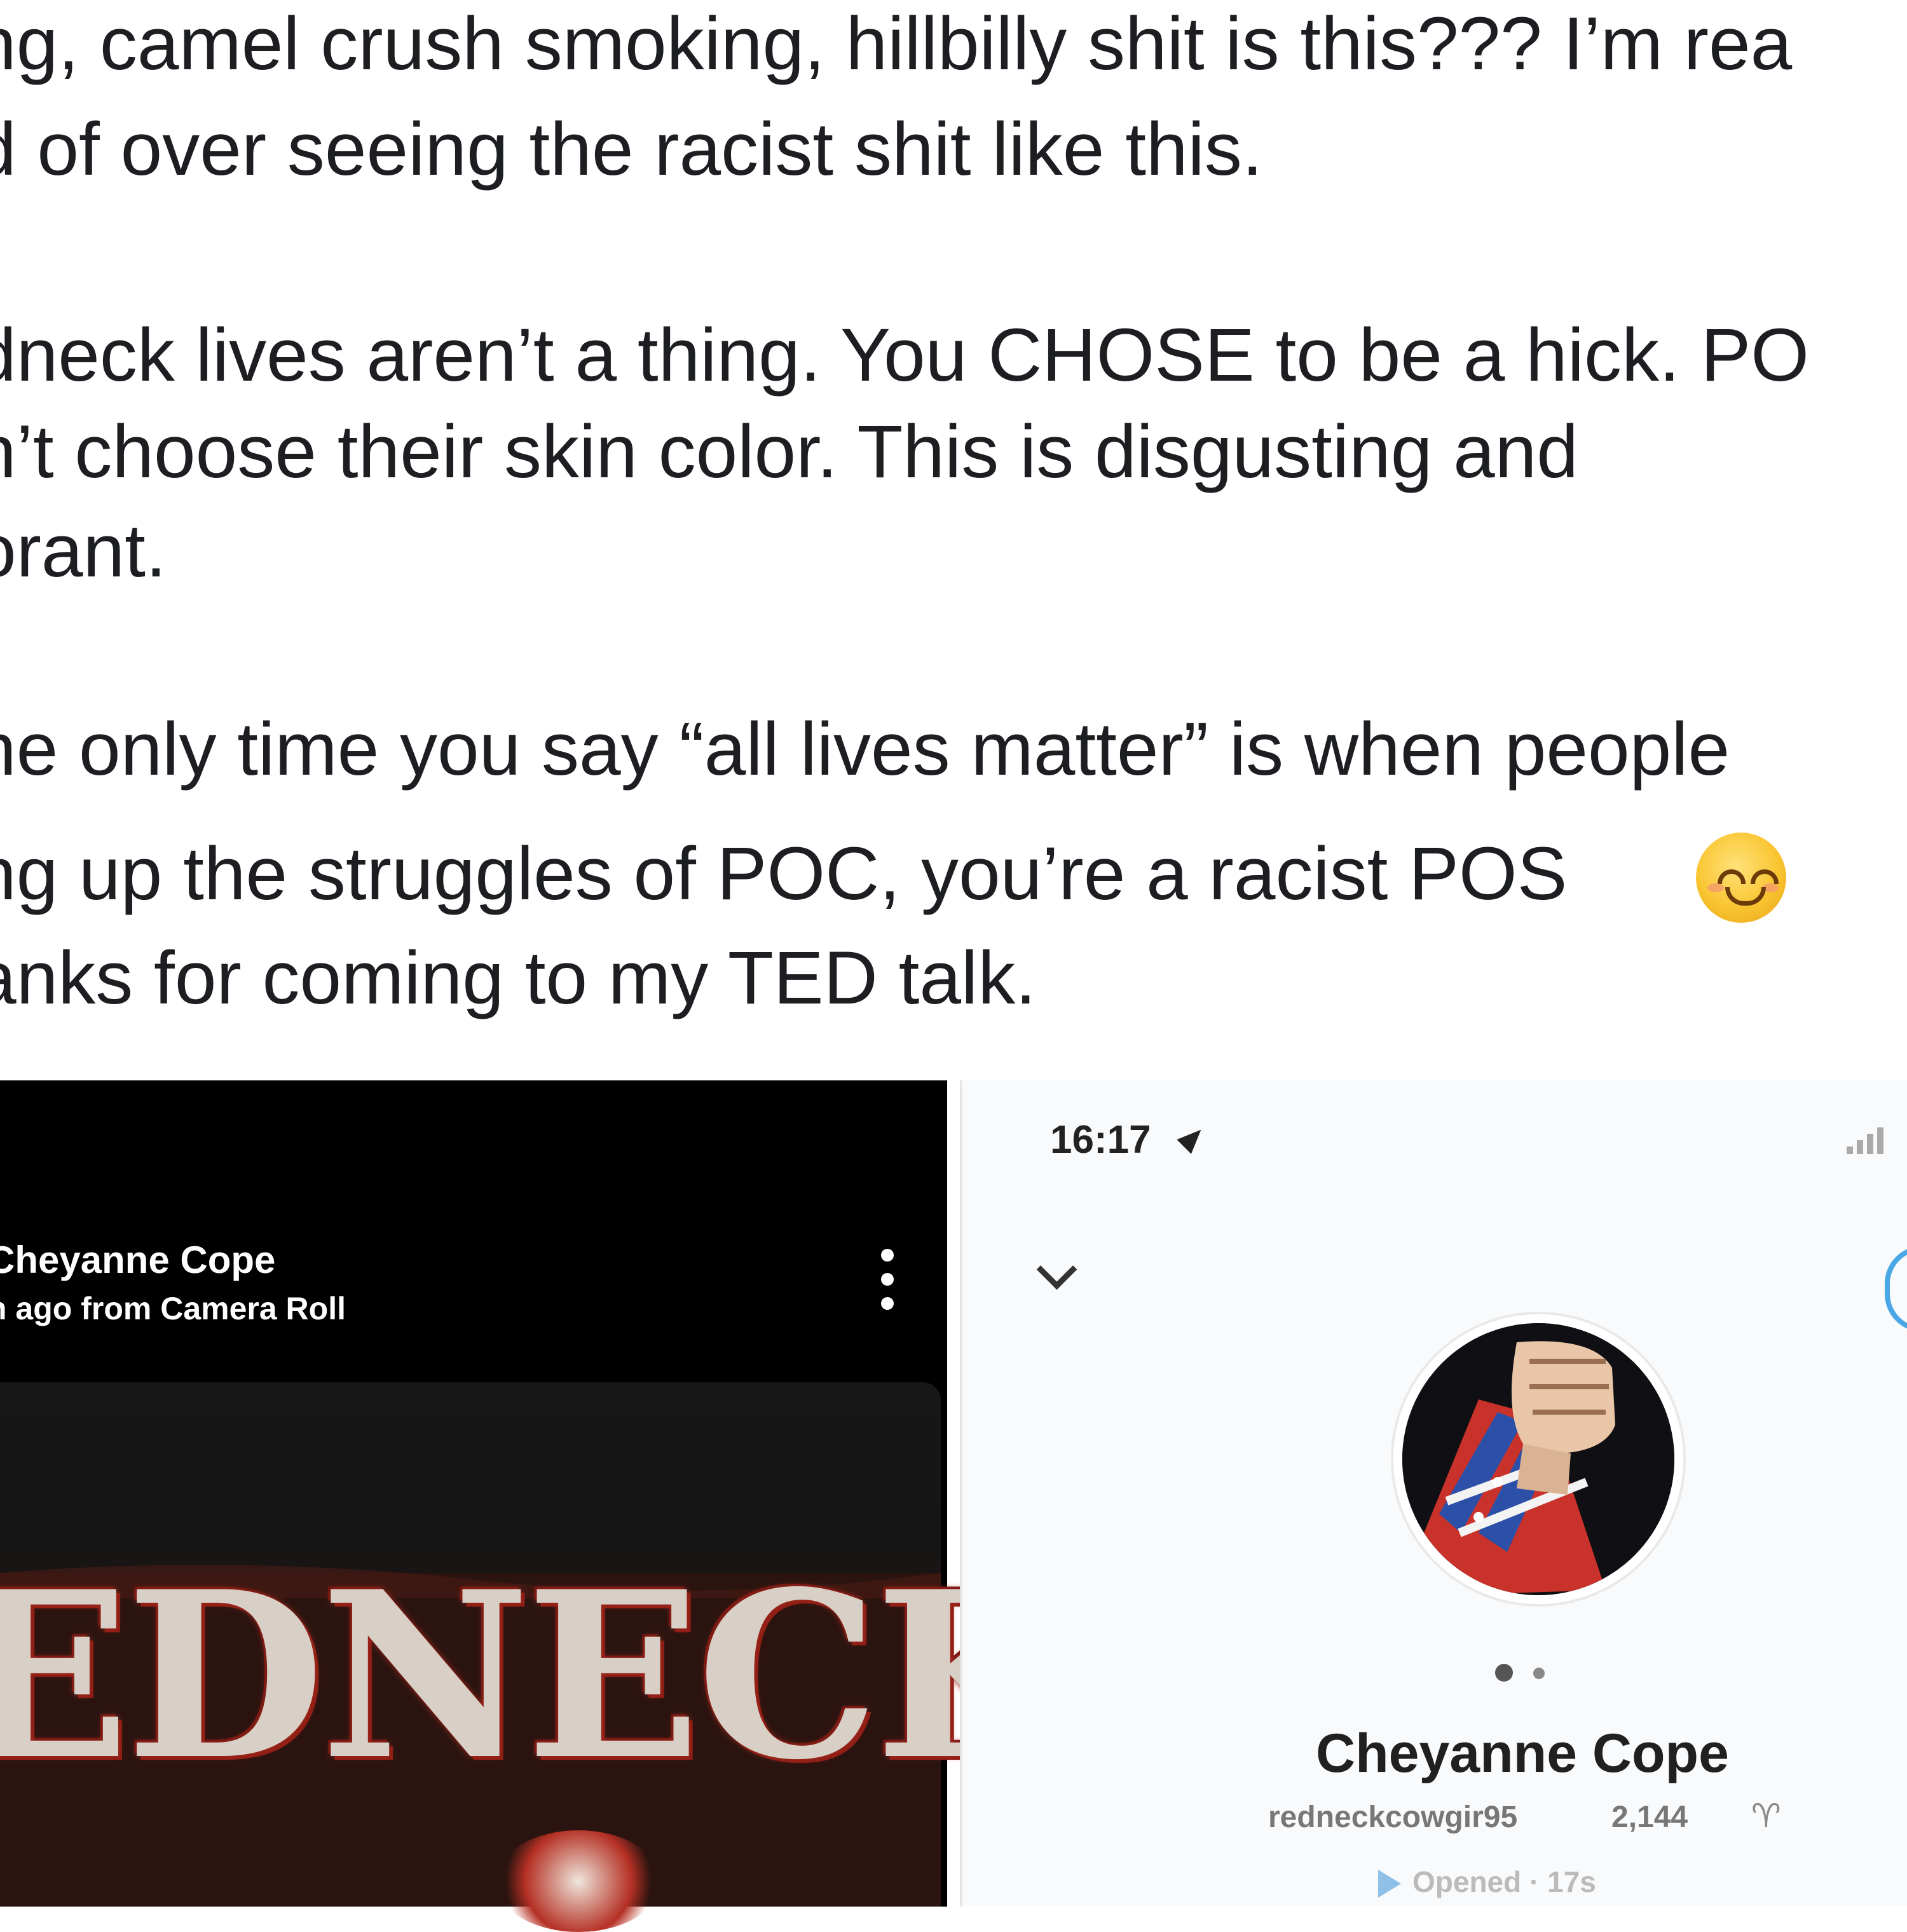 The width and height of the screenshot is (1907, 1932). What do you see at coordinates (1522, 1753) in the screenshot?
I see `profile-display-name: Cheyanne Cope` at bounding box center [1522, 1753].